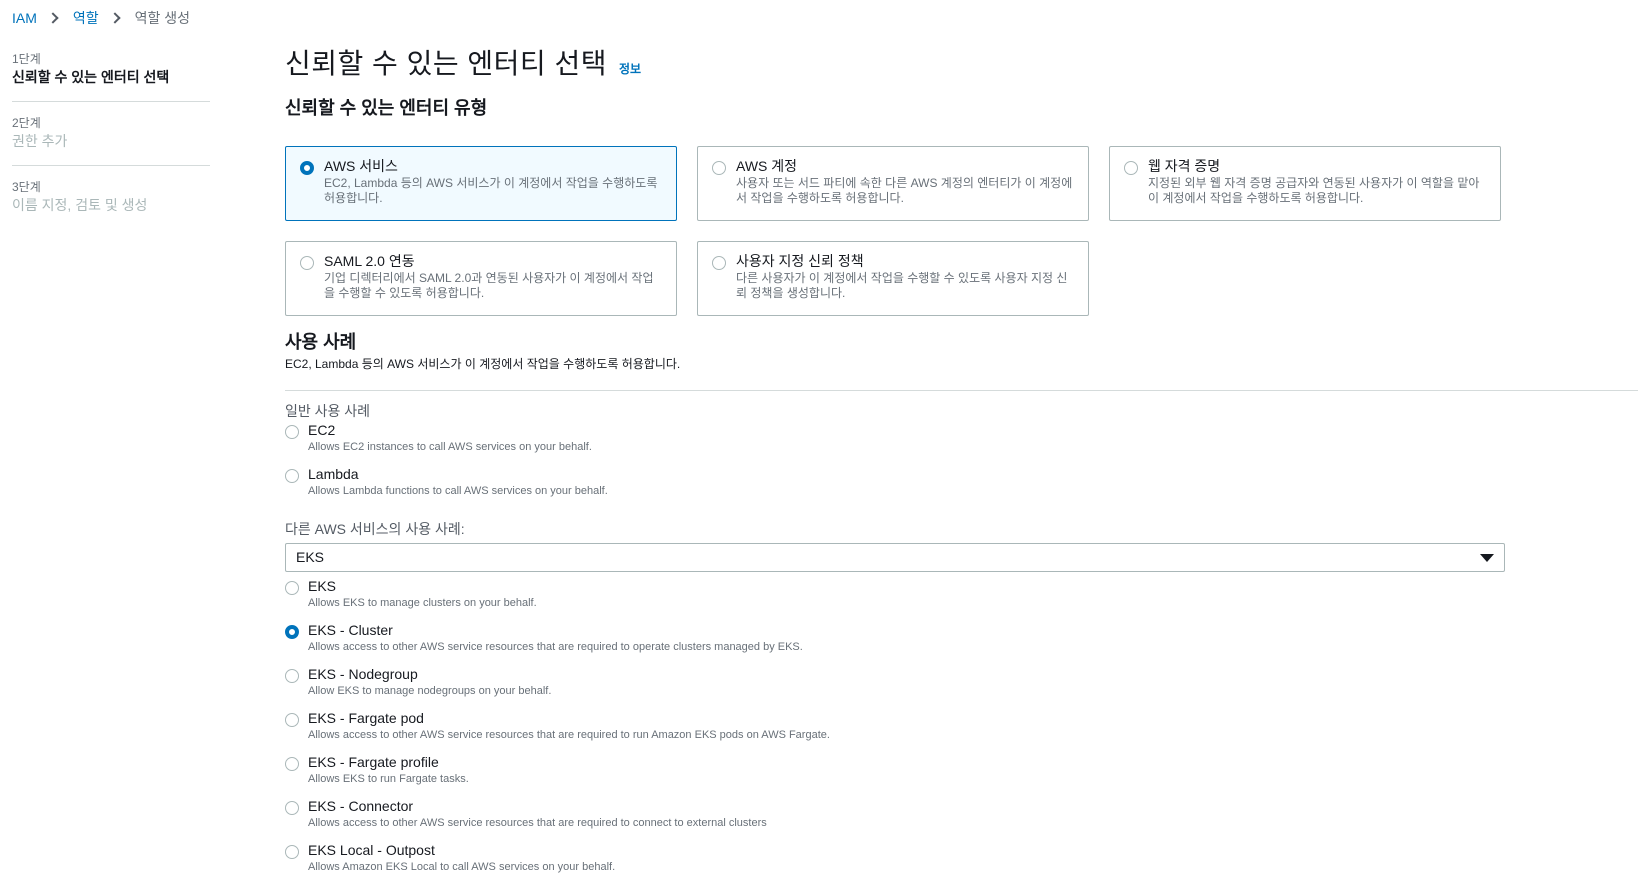 The image size is (1638, 892). Describe the element at coordinates (446, 63) in the screenshot. I see `page-title: 신뢰할 수 있는 엔터티 선택` at that location.